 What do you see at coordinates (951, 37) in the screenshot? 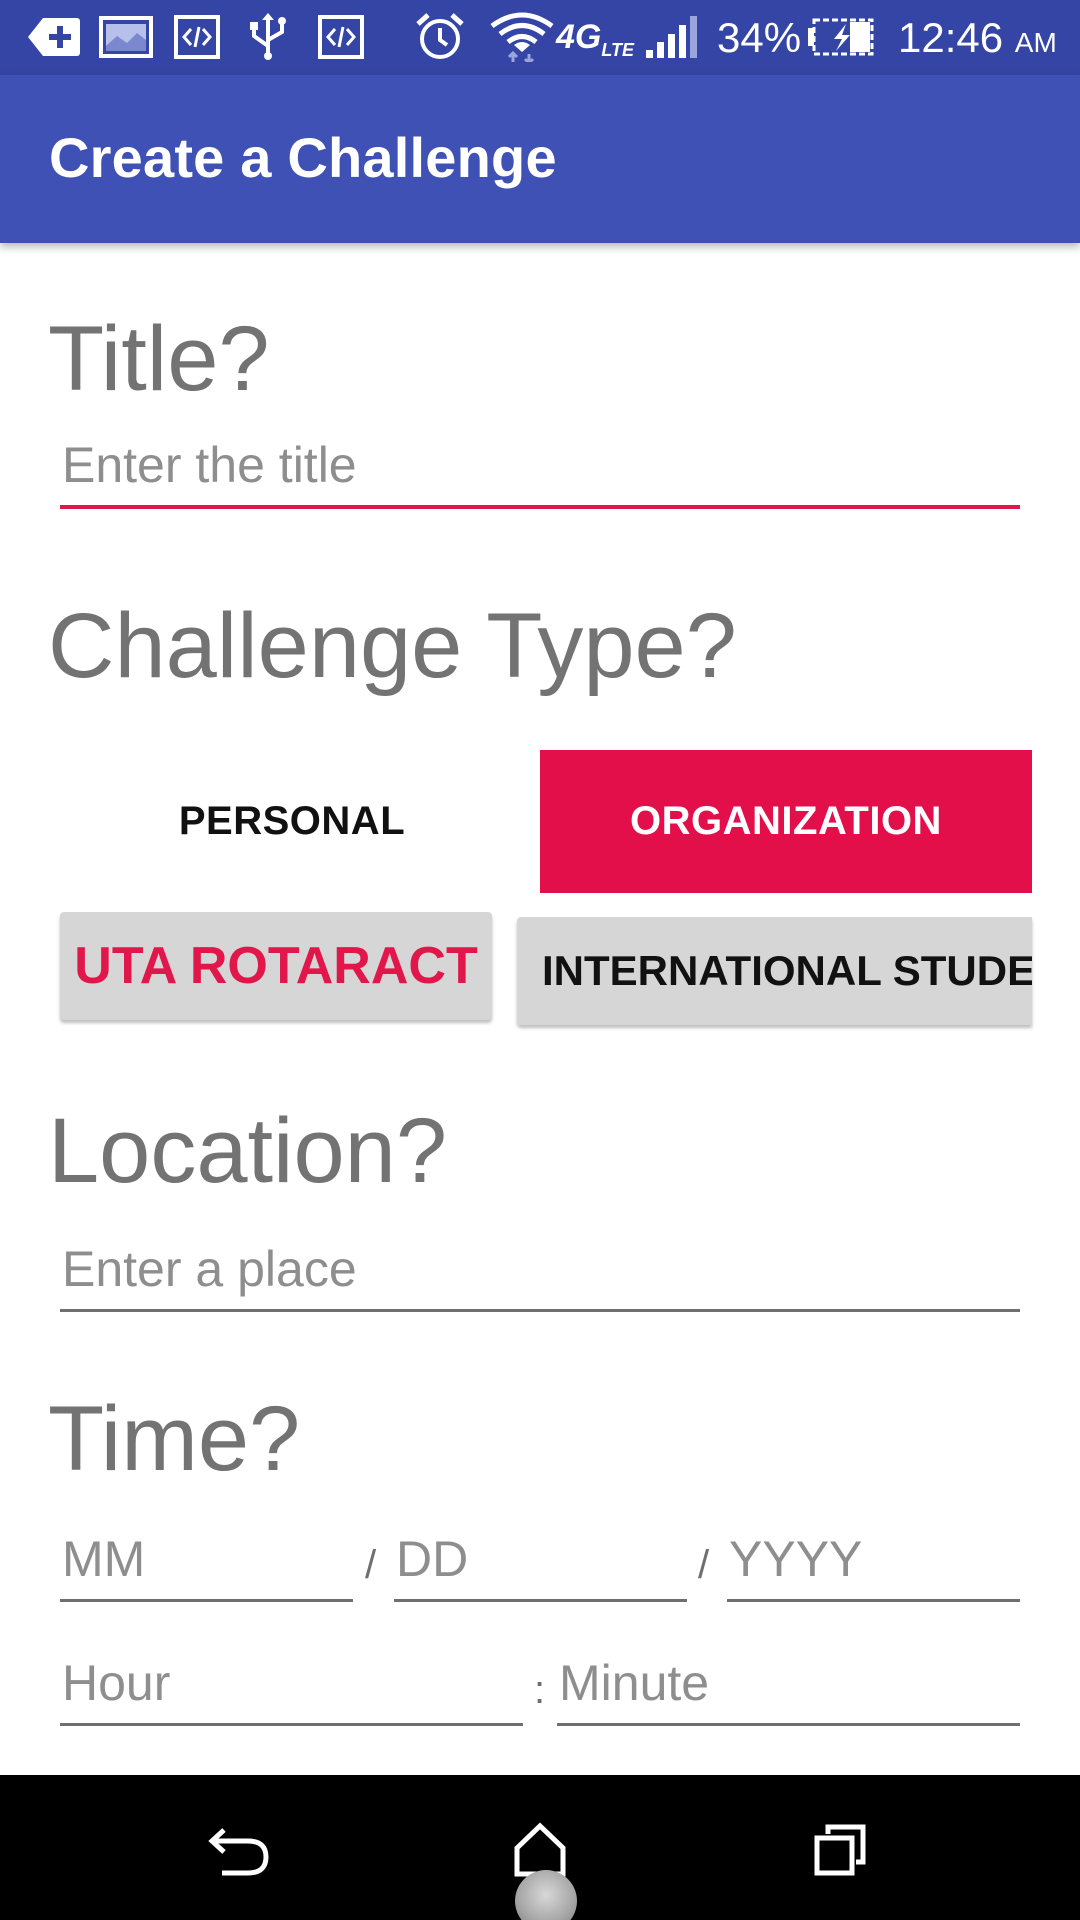
I see `clock-time: 12:46` at bounding box center [951, 37].